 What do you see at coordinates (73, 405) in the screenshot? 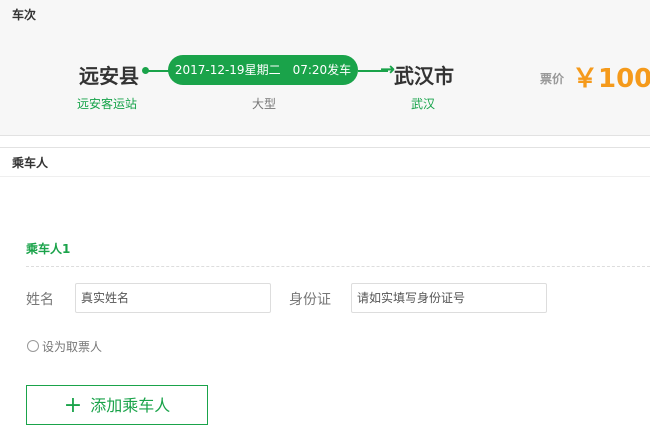
I see `plus-icon: +` at bounding box center [73, 405].